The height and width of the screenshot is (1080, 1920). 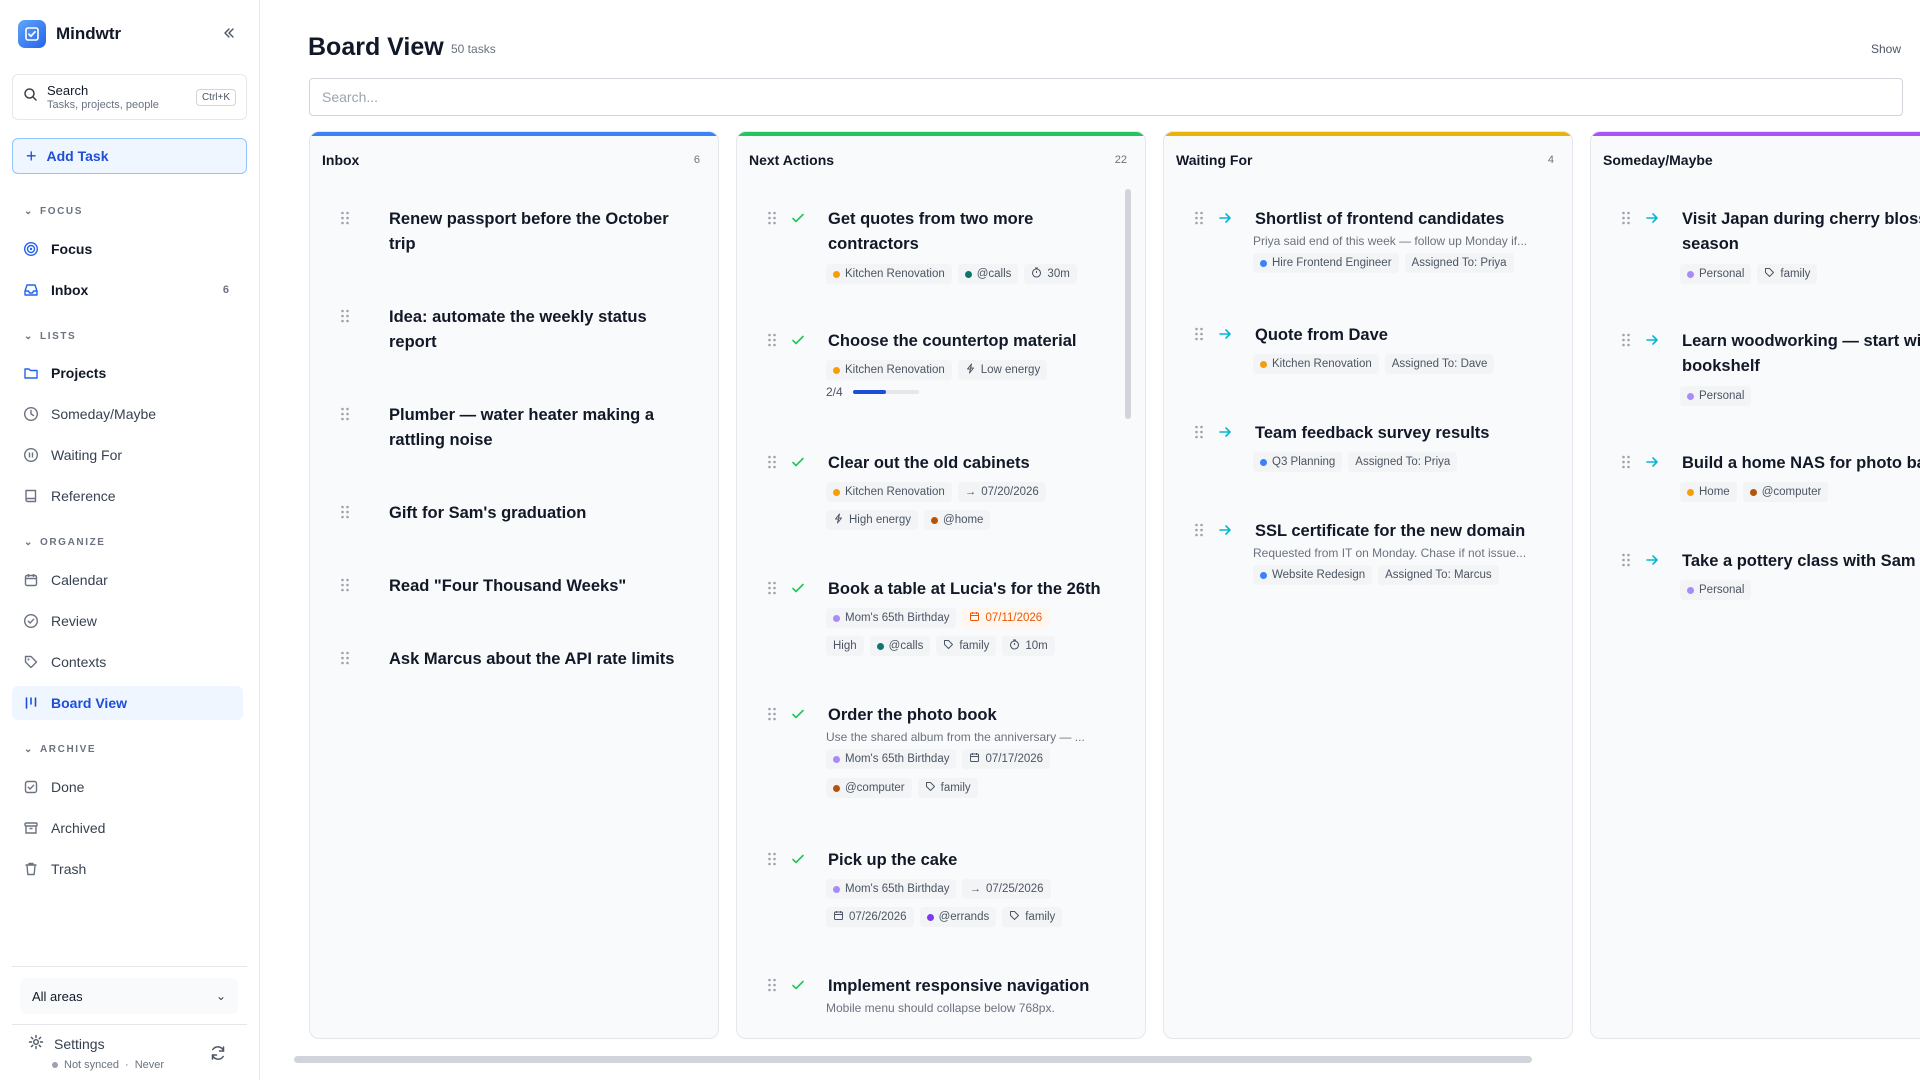 What do you see at coordinates (872, 520) in the screenshot?
I see `energy-chip: High energy` at bounding box center [872, 520].